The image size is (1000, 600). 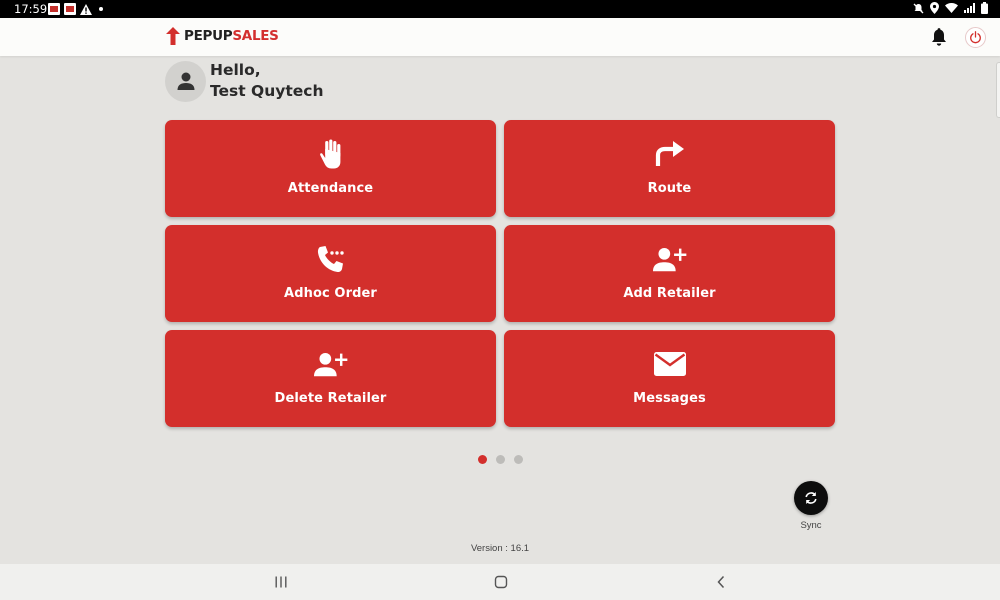 I want to click on hand-icon, so click(x=331, y=154).